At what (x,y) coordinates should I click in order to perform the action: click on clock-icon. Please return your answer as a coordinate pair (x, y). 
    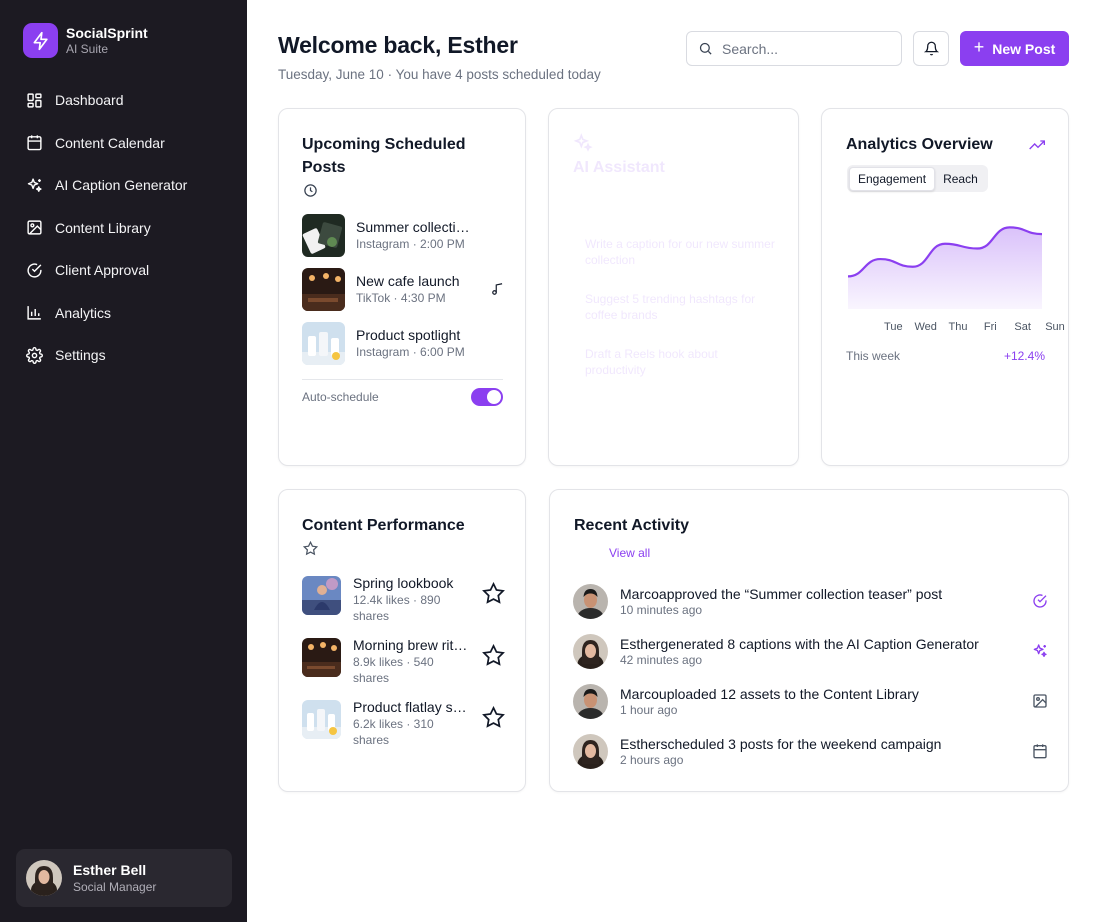
    Looking at the image, I should click on (310, 190).